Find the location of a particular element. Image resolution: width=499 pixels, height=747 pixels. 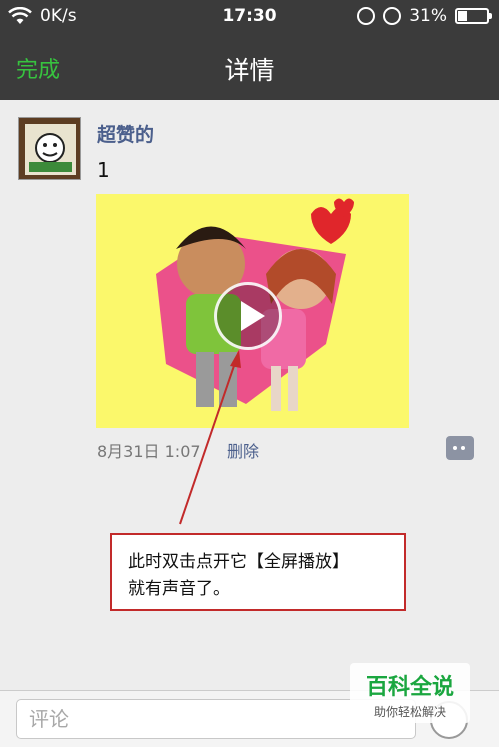

watermark-title: 百科全说 is located at coordinates (409, 687).